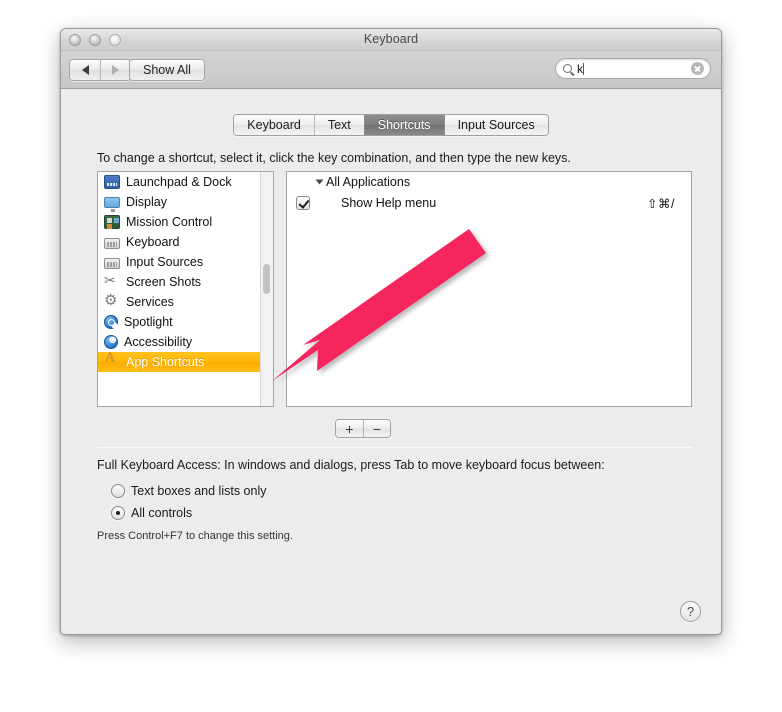 The width and height of the screenshot is (782, 712). What do you see at coordinates (112, 300) in the screenshot?
I see `services-gear-icon` at bounding box center [112, 300].